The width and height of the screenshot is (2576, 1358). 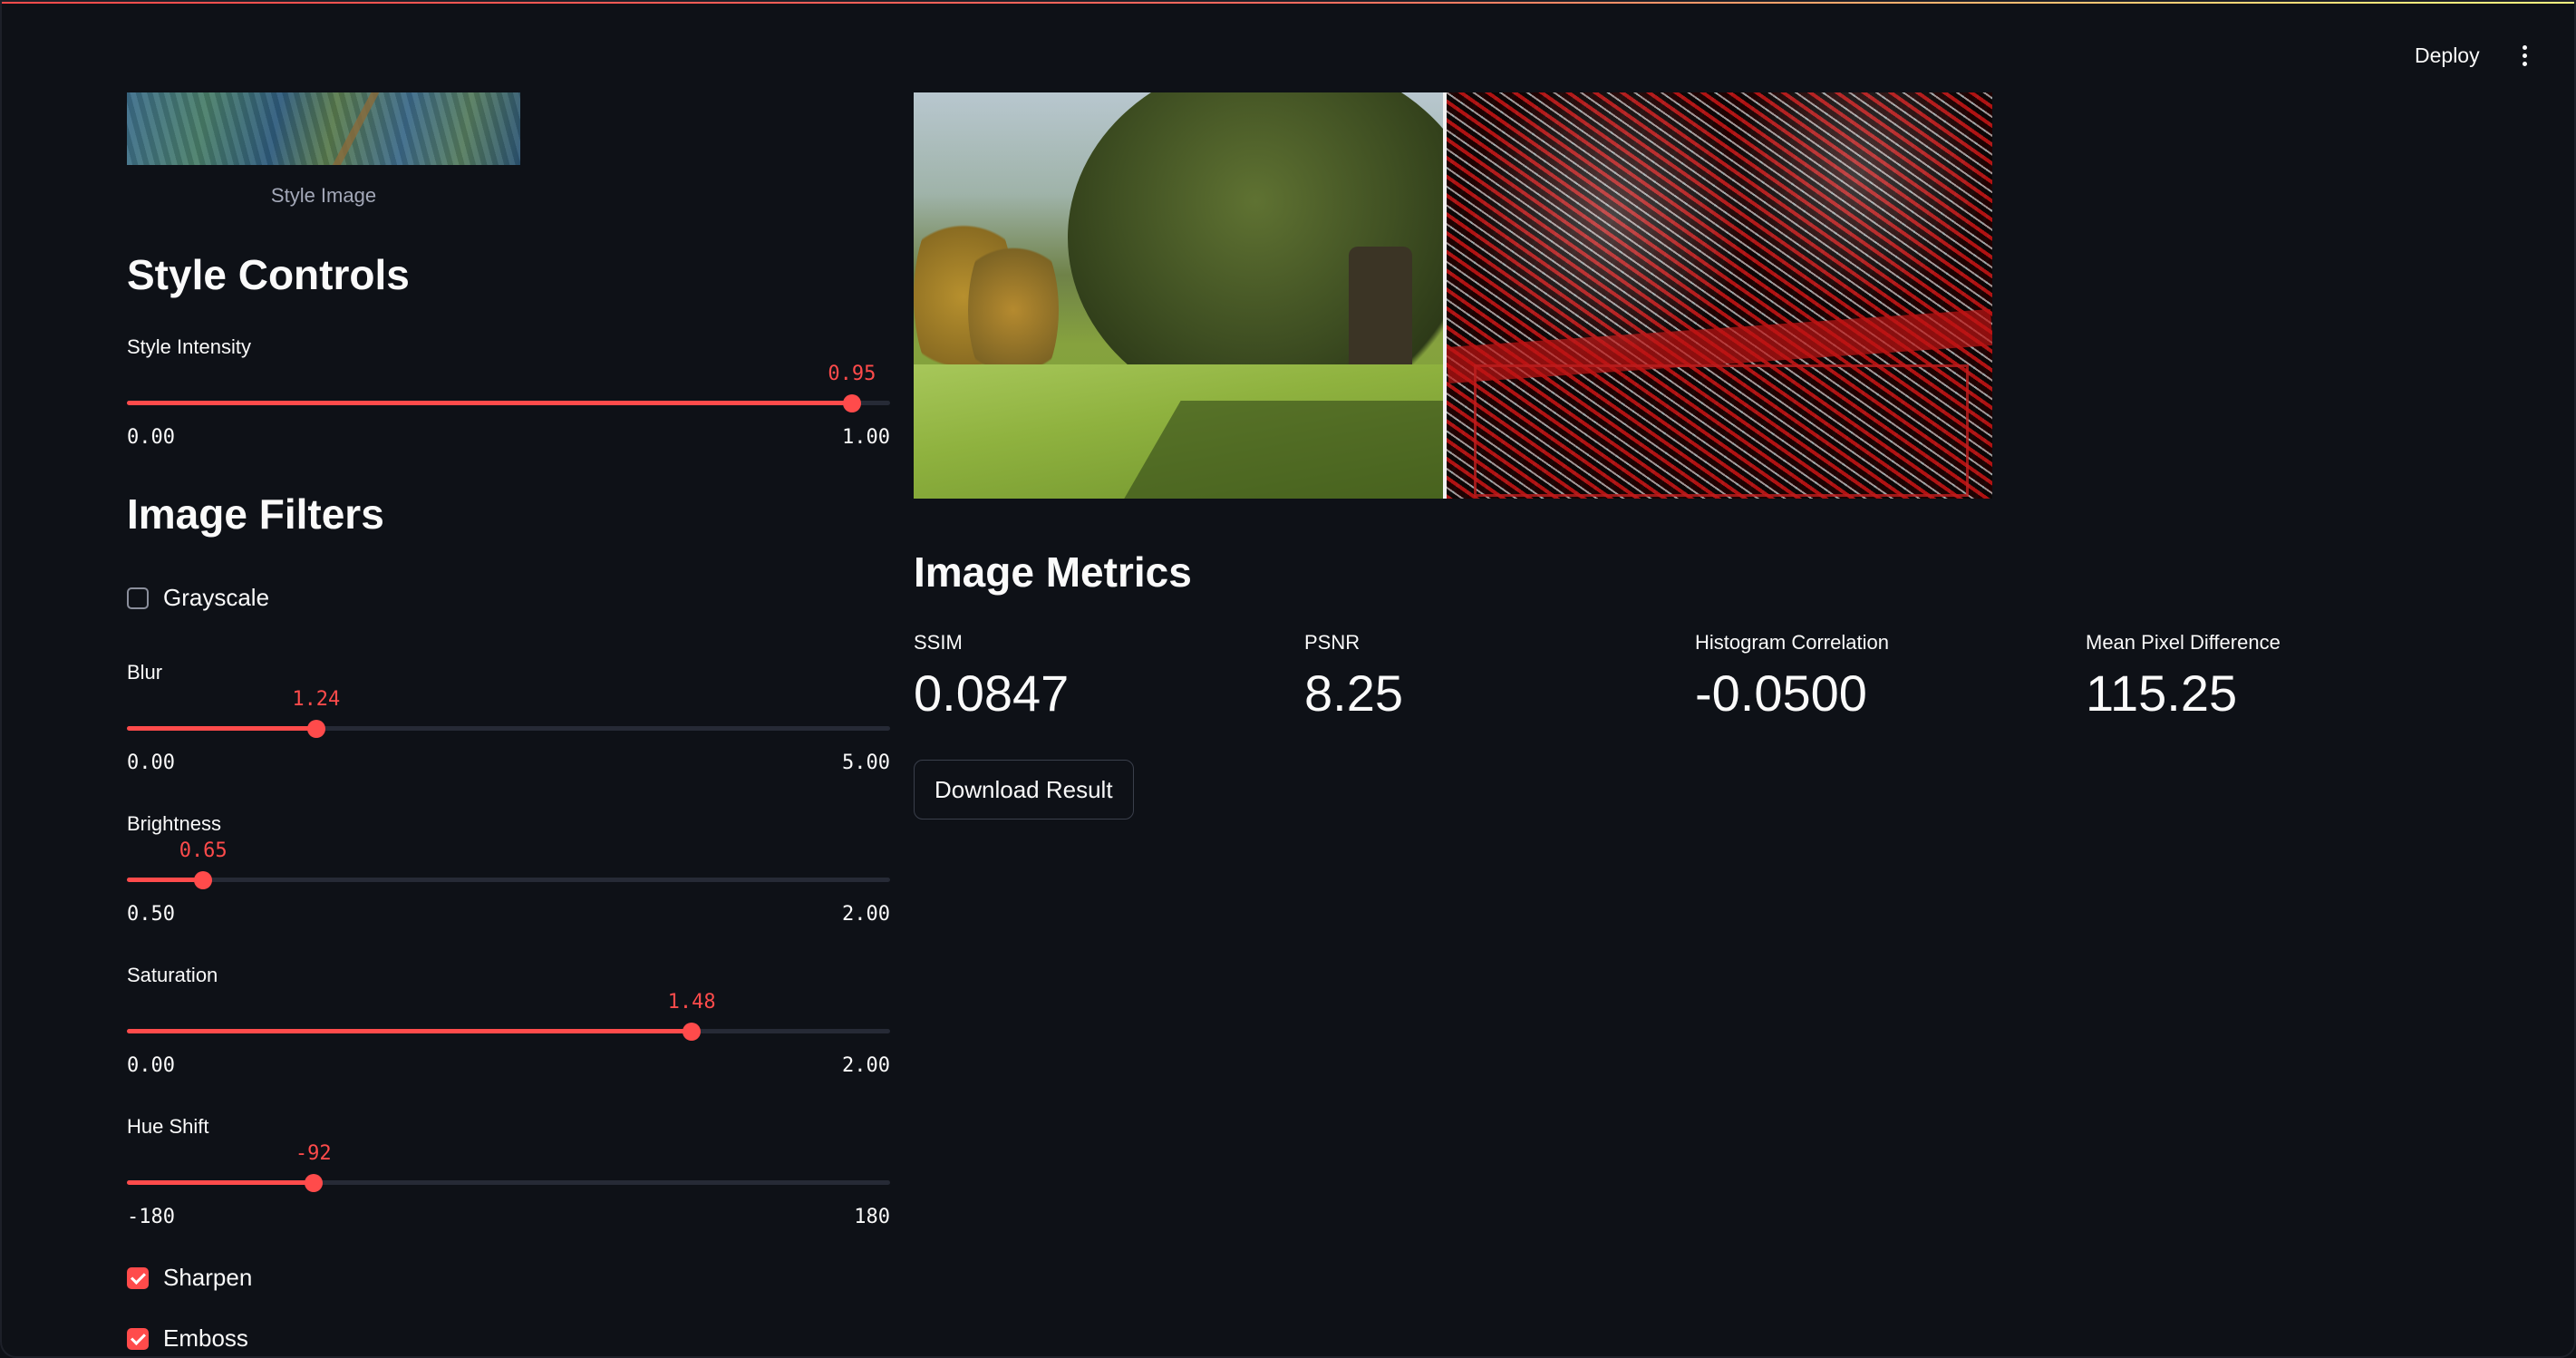 I want to click on style-intensity-range: 0.00 1.00, so click(x=508, y=437).